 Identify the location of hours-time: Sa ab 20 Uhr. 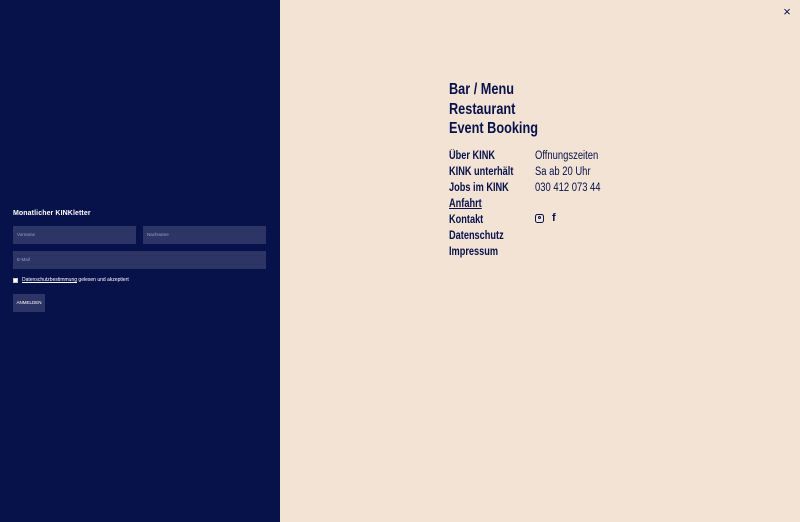
(563, 172).